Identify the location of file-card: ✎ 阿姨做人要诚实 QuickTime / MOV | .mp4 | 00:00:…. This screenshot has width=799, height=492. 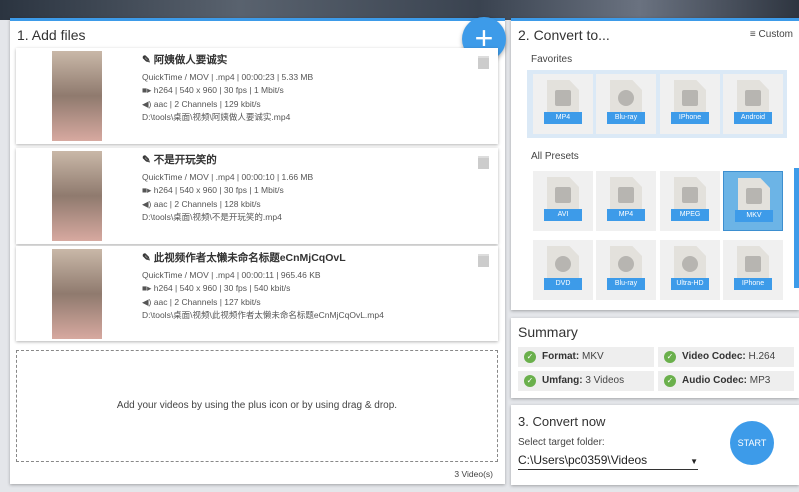
(257, 96).